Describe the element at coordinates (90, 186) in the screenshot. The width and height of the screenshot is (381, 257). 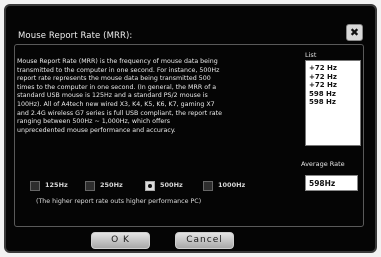
I see `rate-radio-250hz` at that location.